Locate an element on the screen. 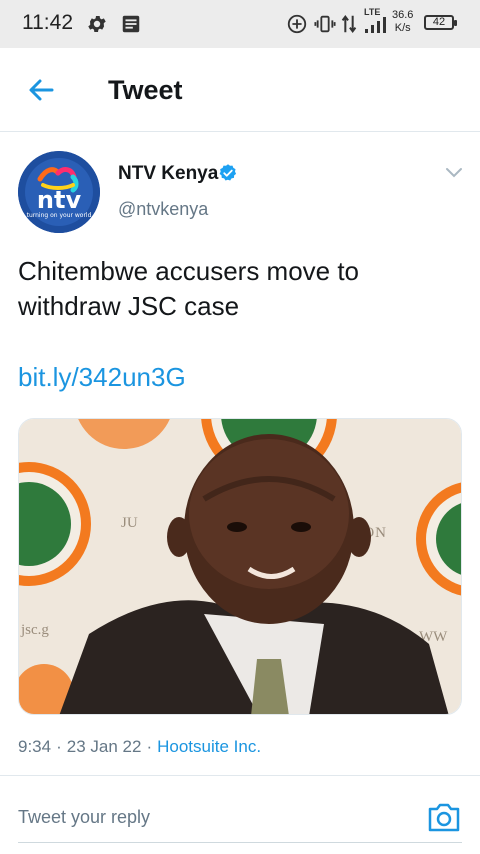 This screenshot has width=480, height=854. tweet-time: 9:34 is located at coordinates (35, 746).